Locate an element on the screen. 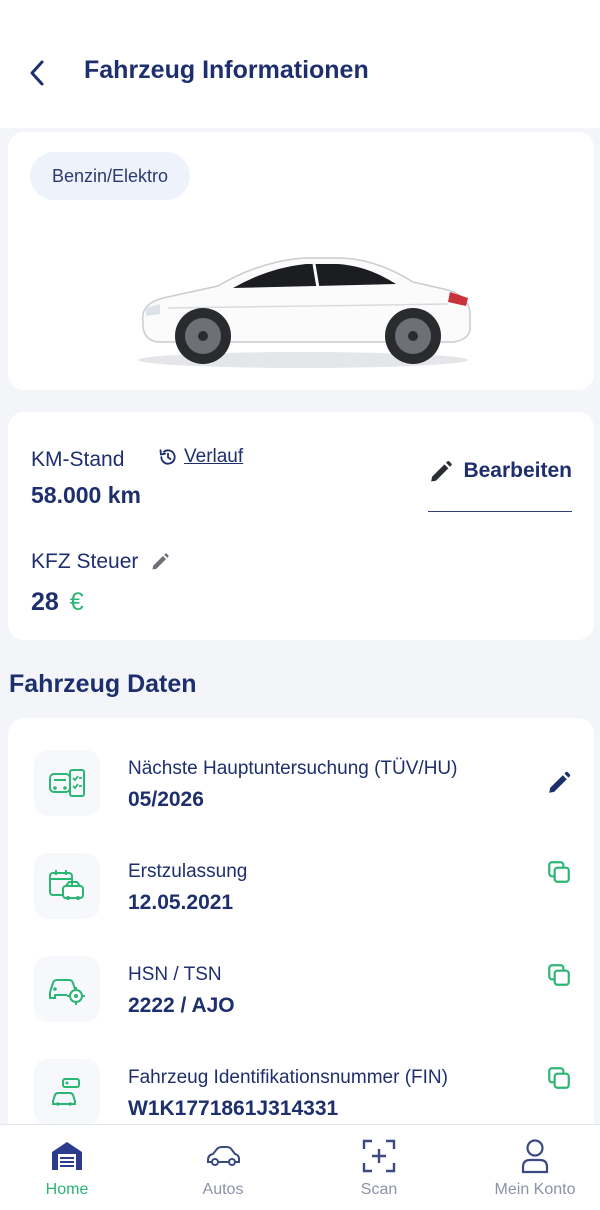 This screenshot has height=1210, width=600. mileage-label: KM-Stand is located at coordinates (78, 459).